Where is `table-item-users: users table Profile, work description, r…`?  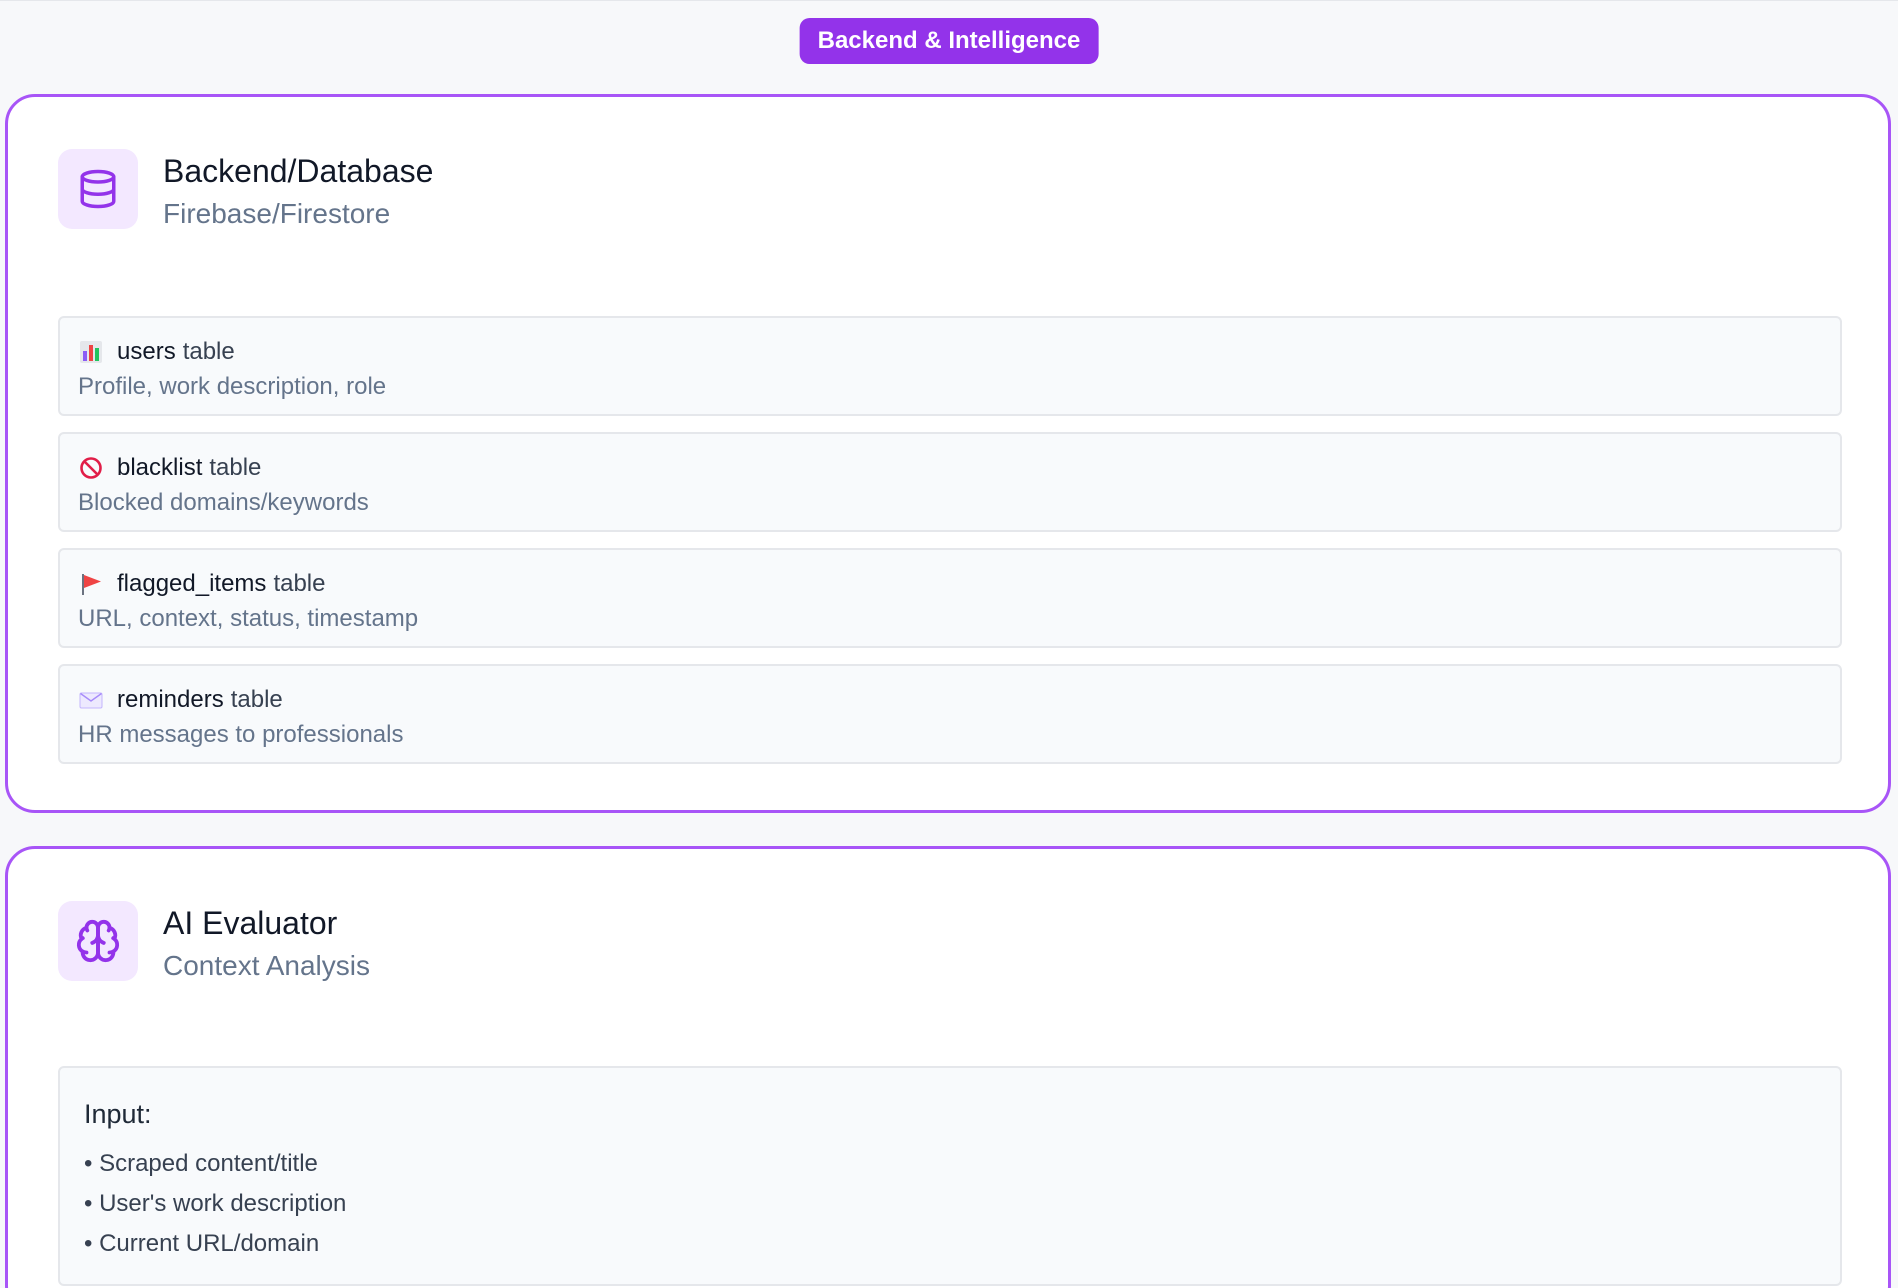
table-item-users: users table Profile, work description, r… is located at coordinates (950, 366).